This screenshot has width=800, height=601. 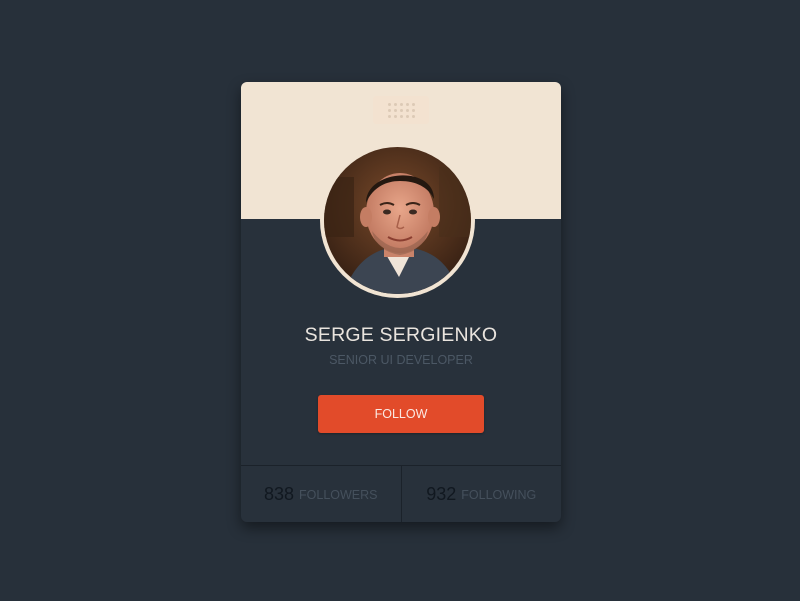 What do you see at coordinates (401, 360) in the screenshot?
I see `profile-title: SENIOR UI DEVELOPER` at bounding box center [401, 360].